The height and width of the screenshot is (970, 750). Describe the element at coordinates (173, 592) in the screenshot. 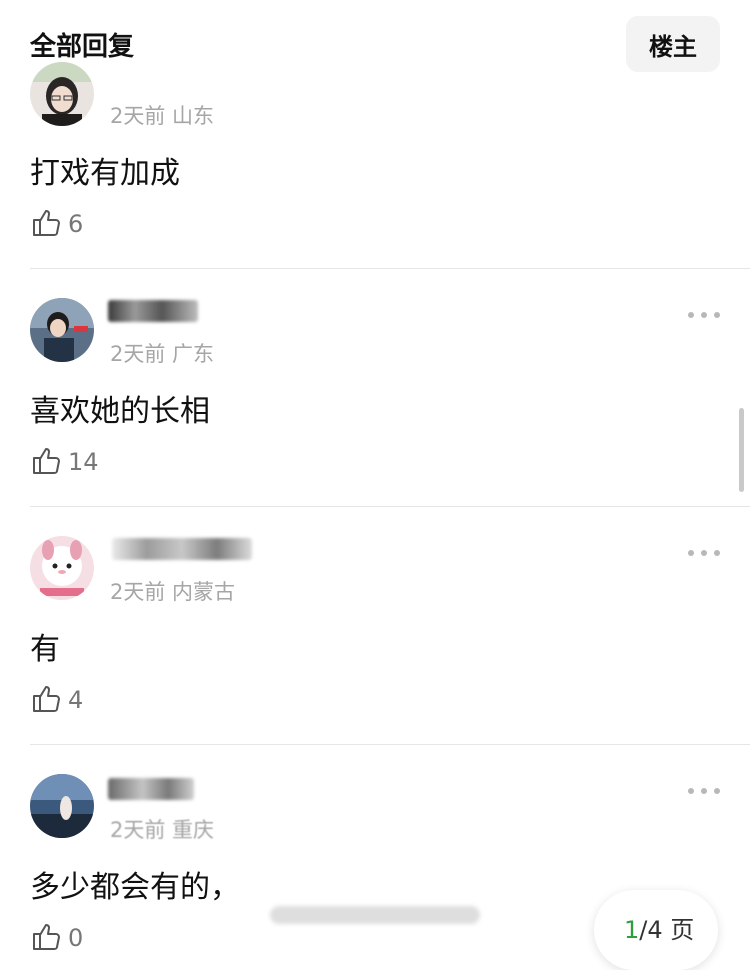

I see `comment-meta: 2天前 内蒙古` at that location.